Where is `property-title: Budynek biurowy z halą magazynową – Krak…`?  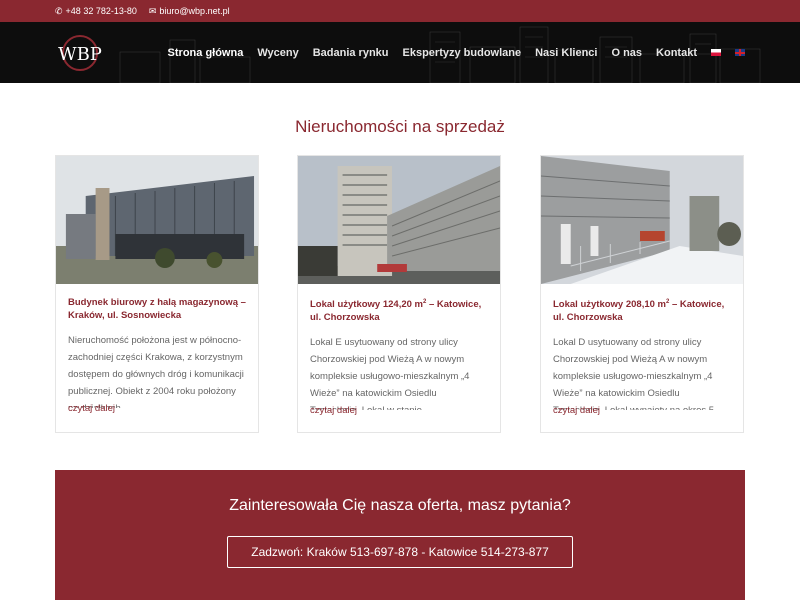 property-title: Budynek biurowy z halą magazynową – Krak… is located at coordinates (157, 309).